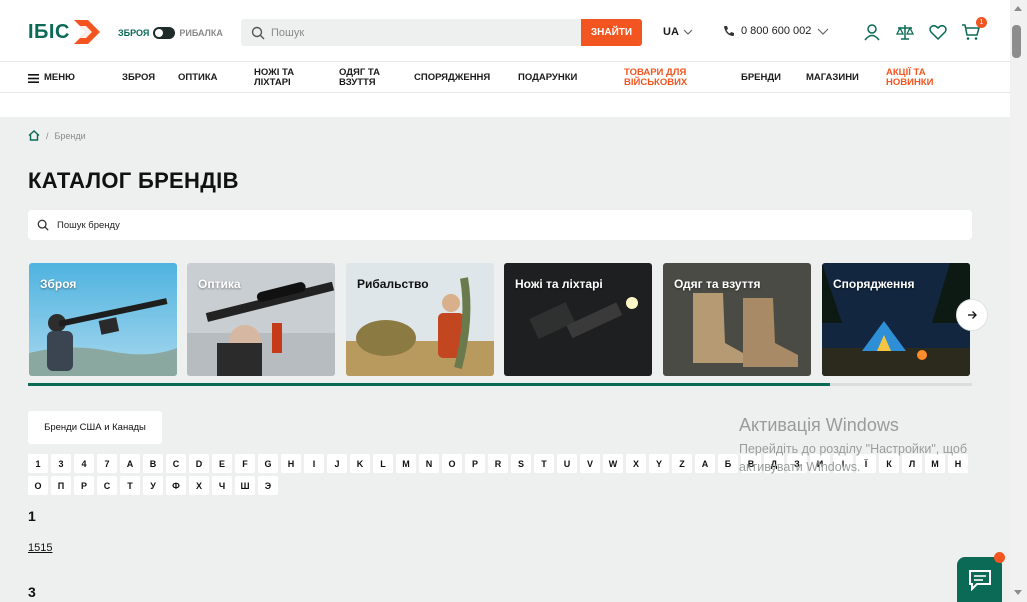  What do you see at coordinates (84, 485) in the screenshot?
I see `alphabet-letter-button: Р` at bounding box center [84, 485].